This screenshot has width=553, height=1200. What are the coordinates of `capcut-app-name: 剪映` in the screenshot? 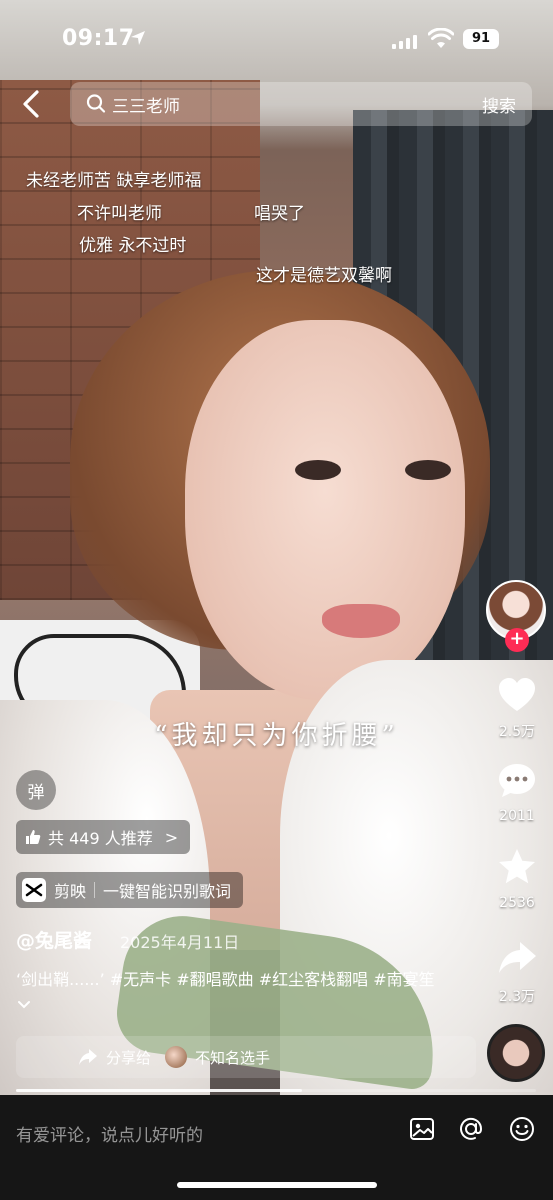 It's located at (70, 891).